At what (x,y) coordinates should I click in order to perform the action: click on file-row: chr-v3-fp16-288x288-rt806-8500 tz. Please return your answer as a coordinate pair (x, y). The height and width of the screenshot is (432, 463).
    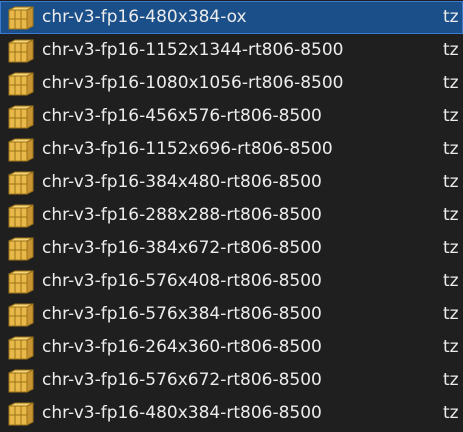
    Looking at the image, I should click on (231, 215).